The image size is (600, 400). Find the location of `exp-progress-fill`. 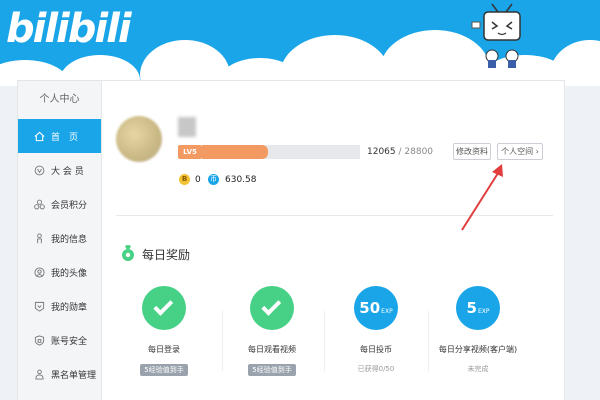

exp-progress-fill is located at coordinates (235, 152).